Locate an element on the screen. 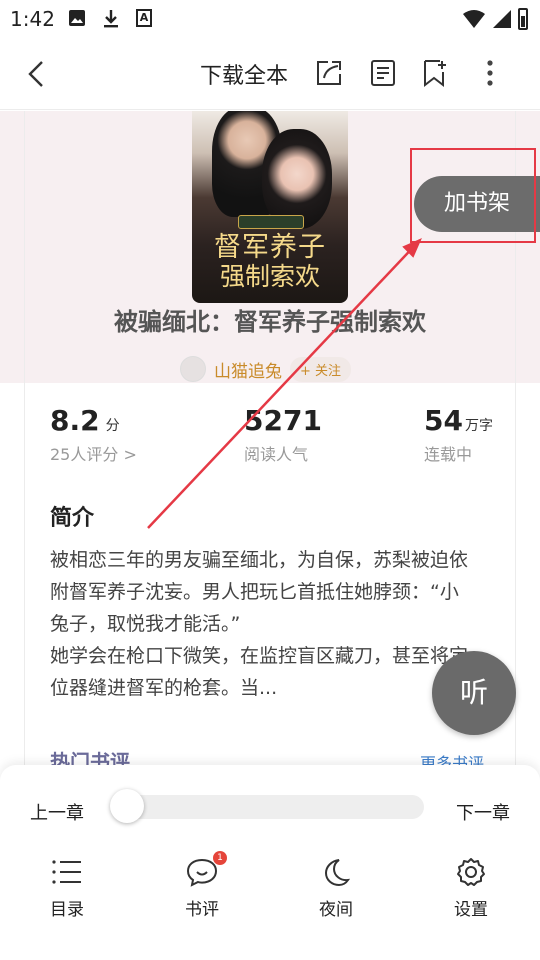  word-count-value: 54 is located at coordinates (443, 420).